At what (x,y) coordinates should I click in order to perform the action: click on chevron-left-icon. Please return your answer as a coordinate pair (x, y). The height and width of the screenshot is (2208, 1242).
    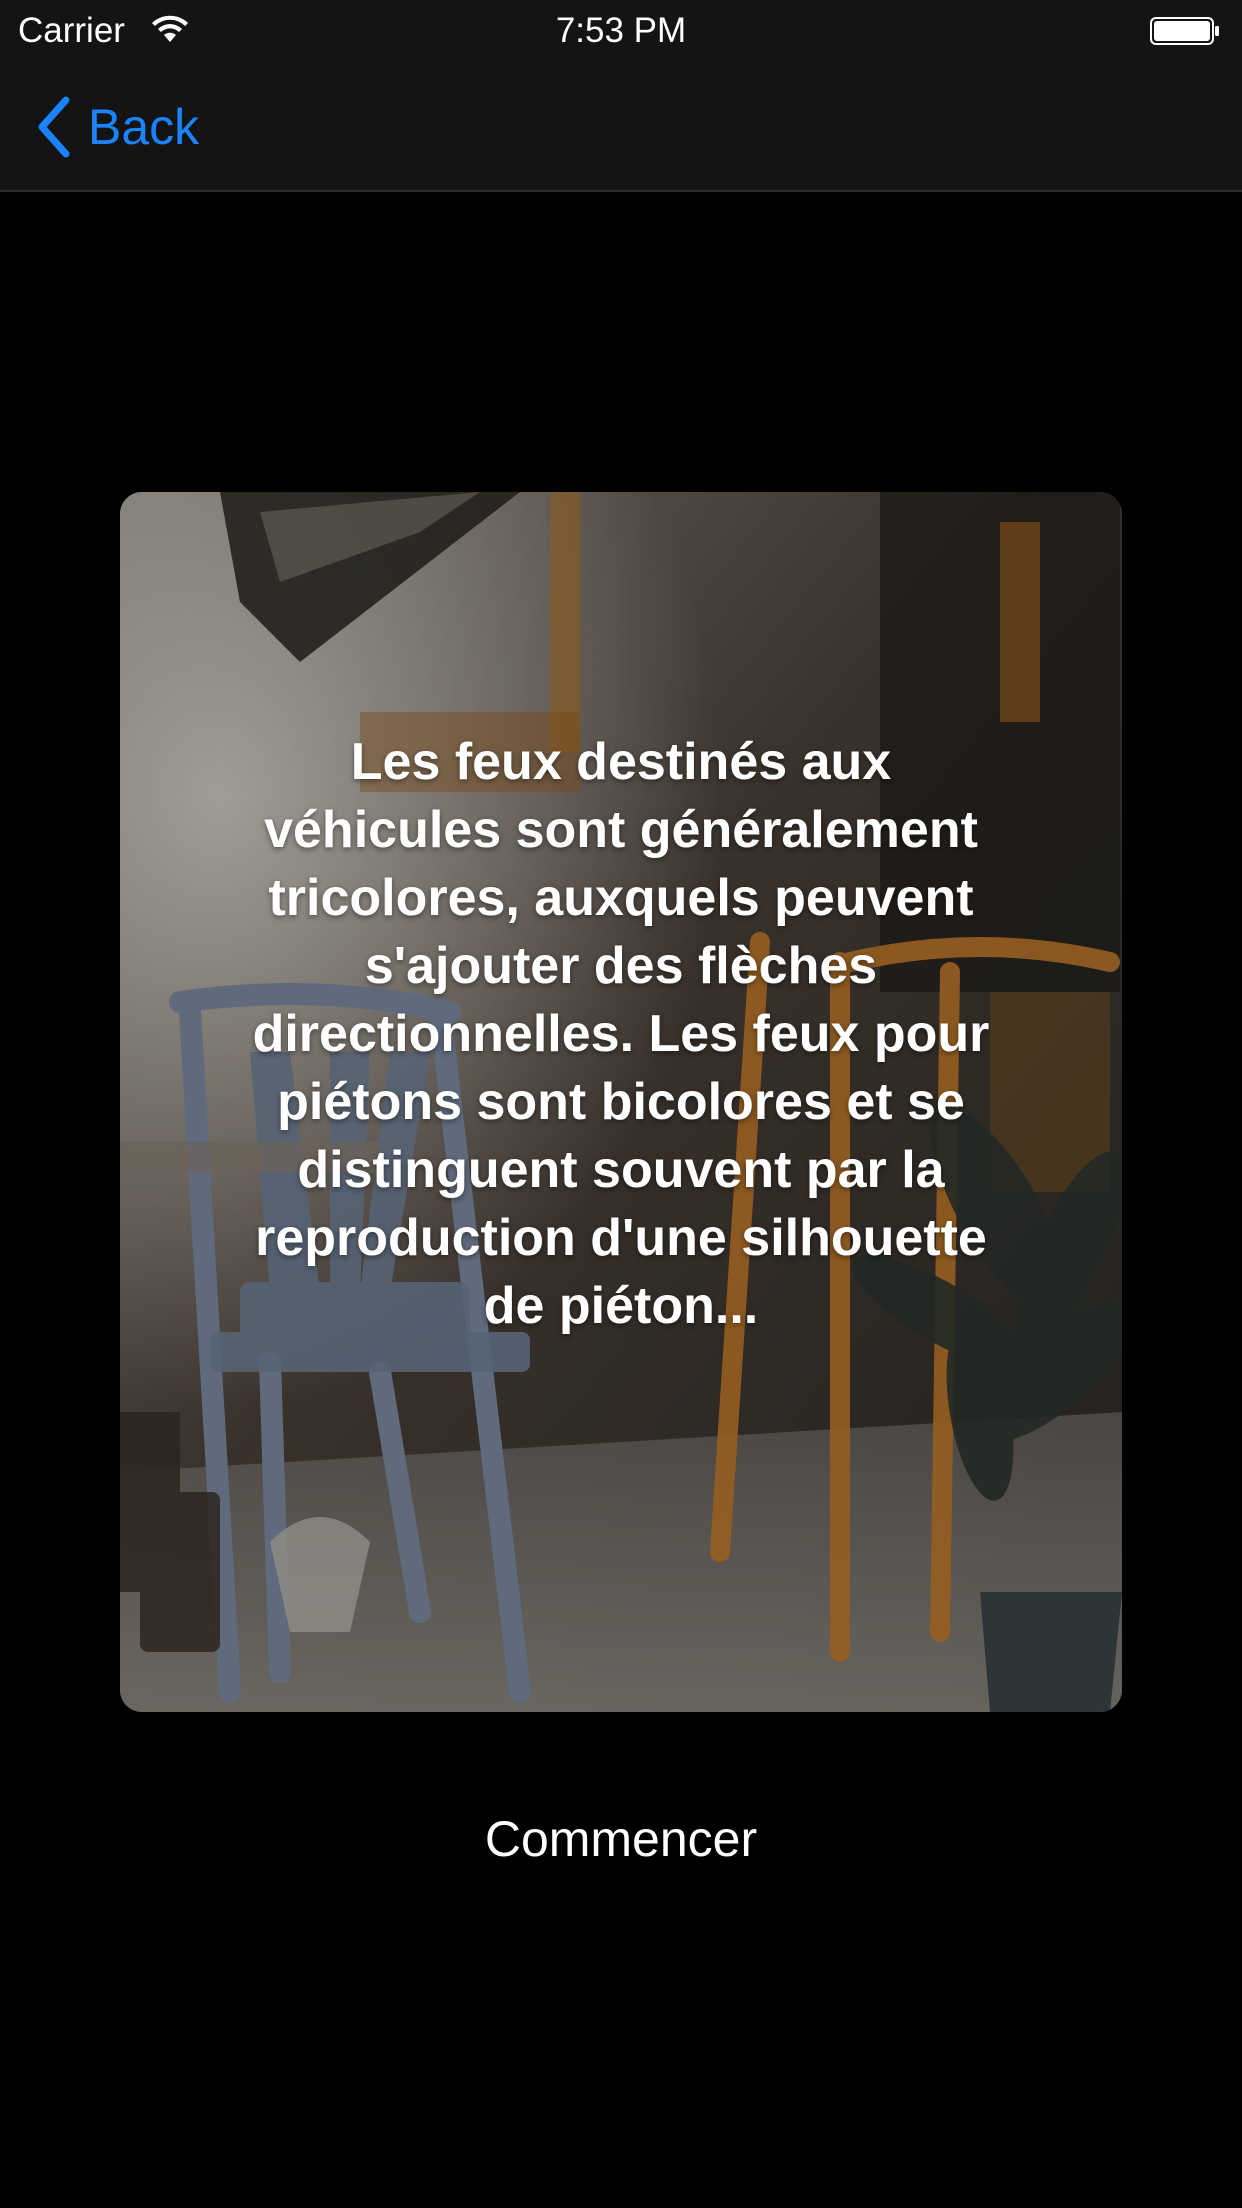
    Looking at the image, I should click on (54, 127).